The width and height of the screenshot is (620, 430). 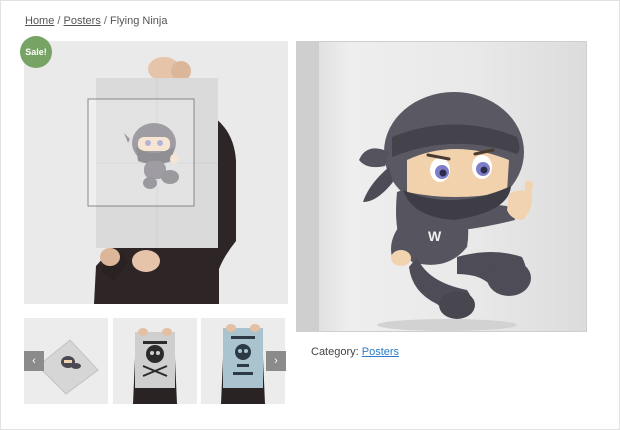 I want to click on breadcrumb-category-link: Posters, so click(x=82, y=21).